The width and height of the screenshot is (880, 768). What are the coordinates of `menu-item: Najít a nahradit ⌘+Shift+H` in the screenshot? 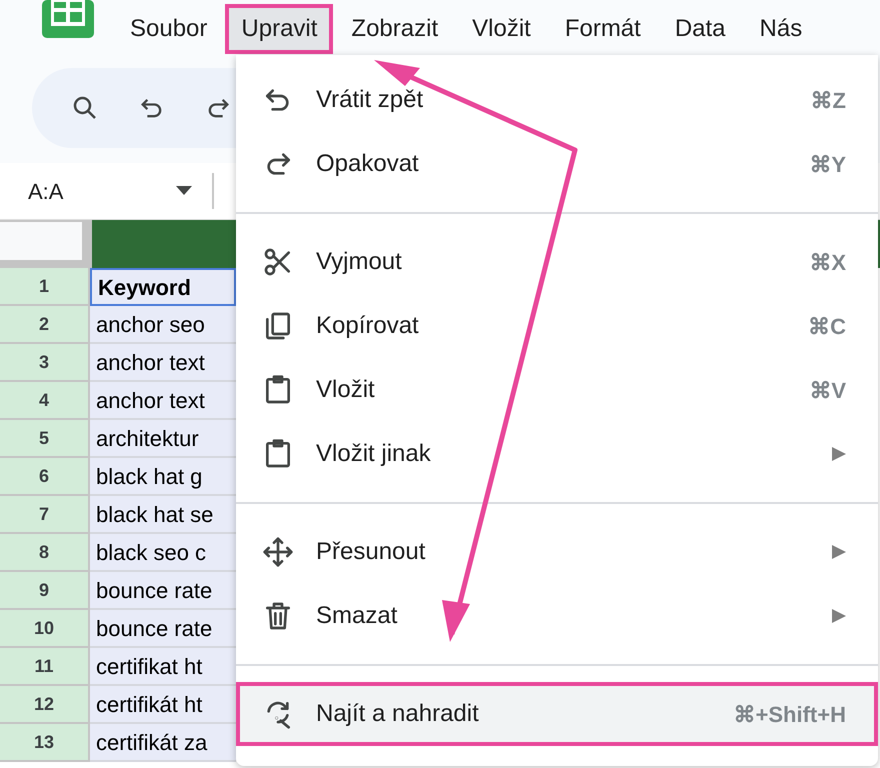 It's located at (557, 714).